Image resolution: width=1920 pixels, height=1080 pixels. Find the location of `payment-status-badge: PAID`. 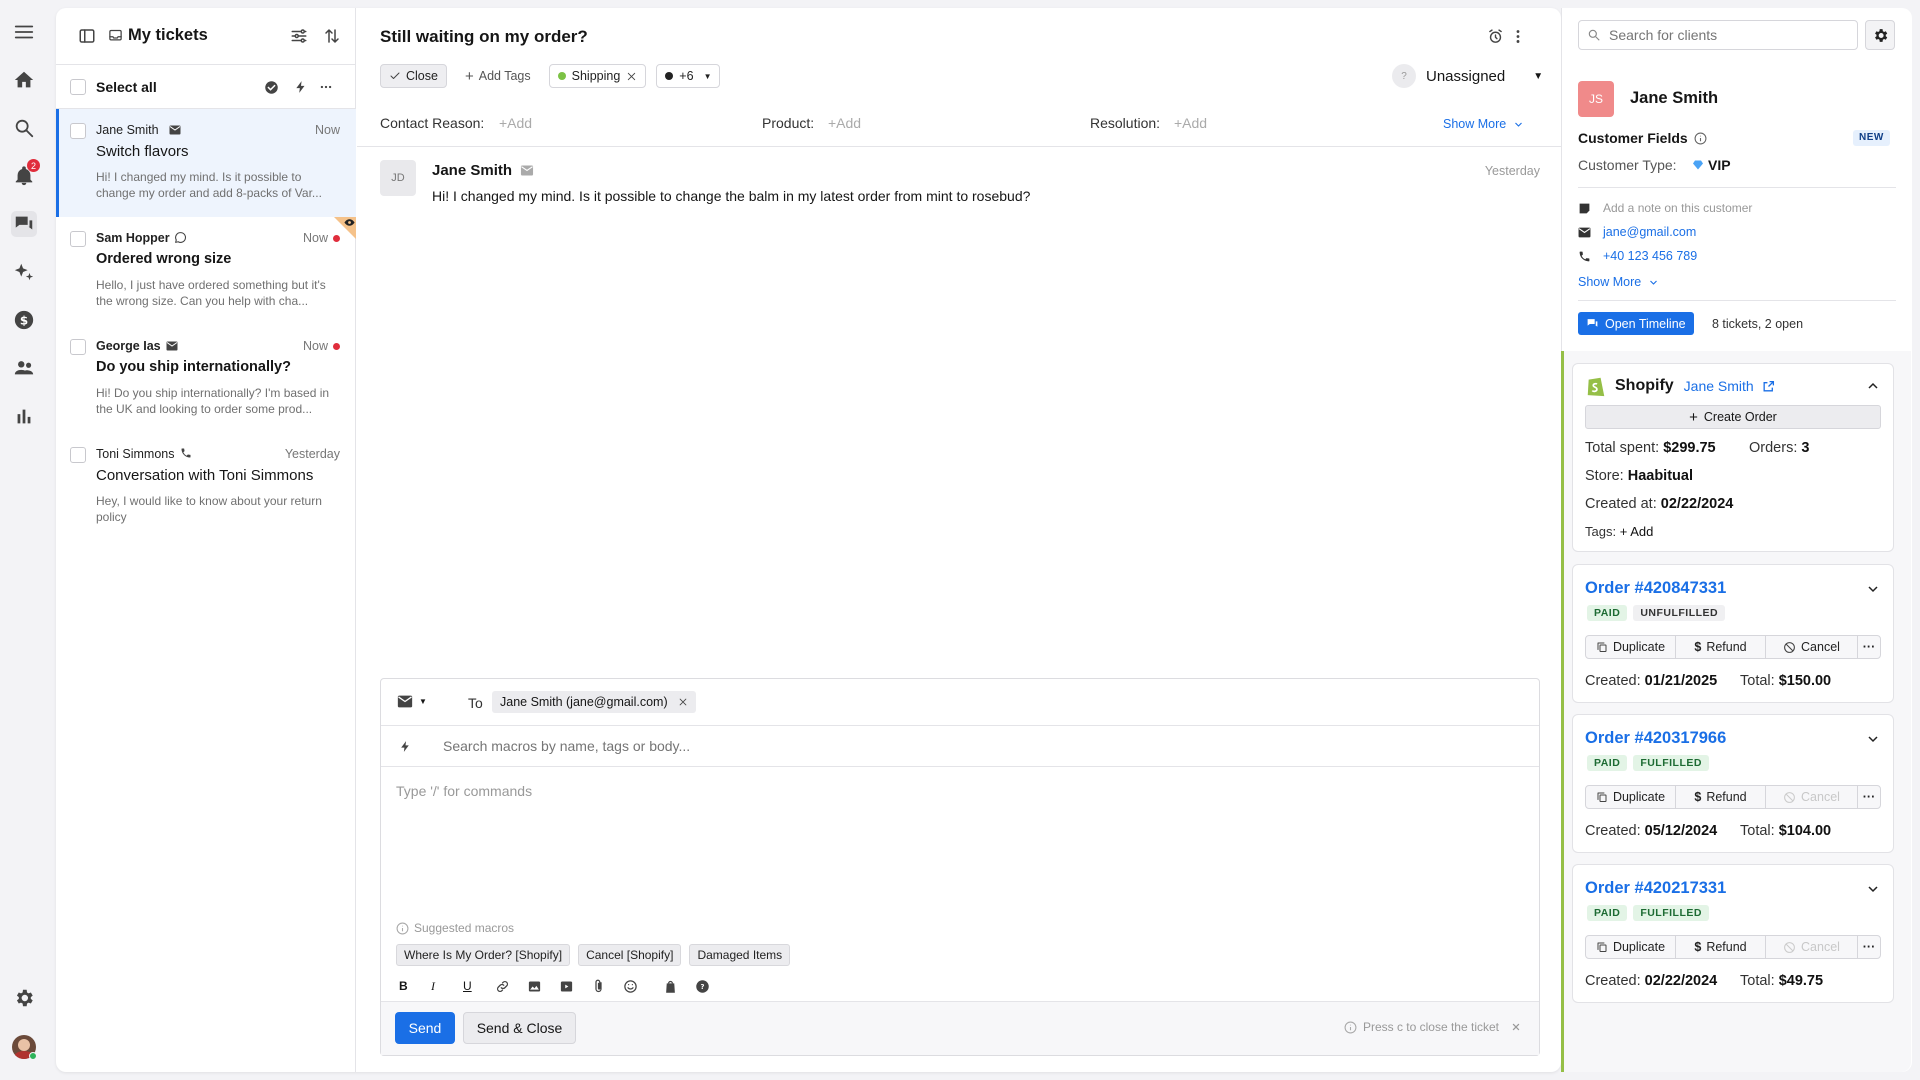

payment-status-badge: PAID is located at coordinates (1607, 613).